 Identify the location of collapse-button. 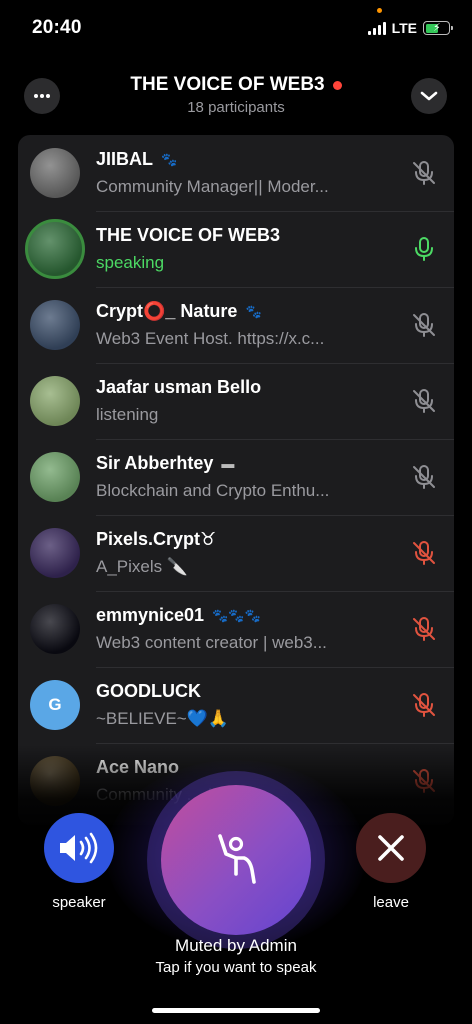
(429, 96).